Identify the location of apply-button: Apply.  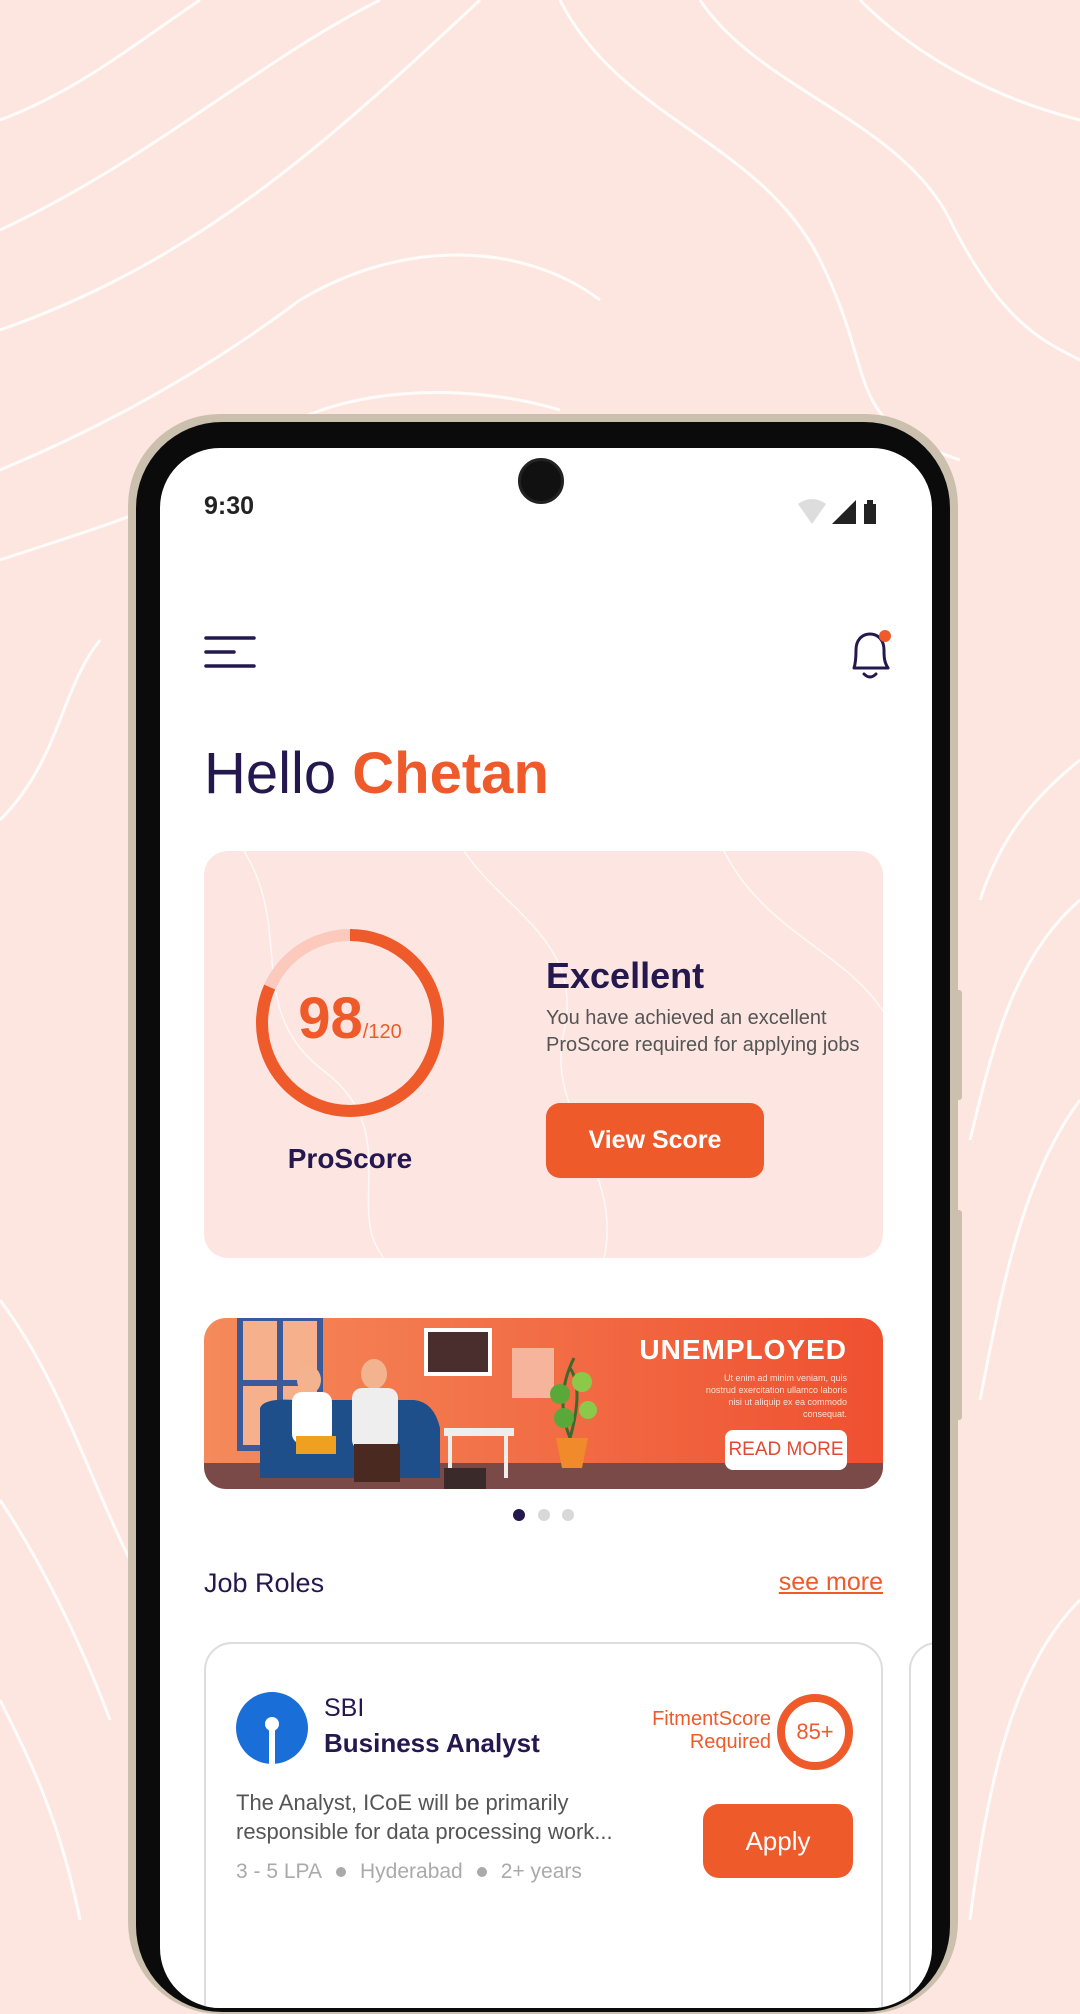
(778, 1841).